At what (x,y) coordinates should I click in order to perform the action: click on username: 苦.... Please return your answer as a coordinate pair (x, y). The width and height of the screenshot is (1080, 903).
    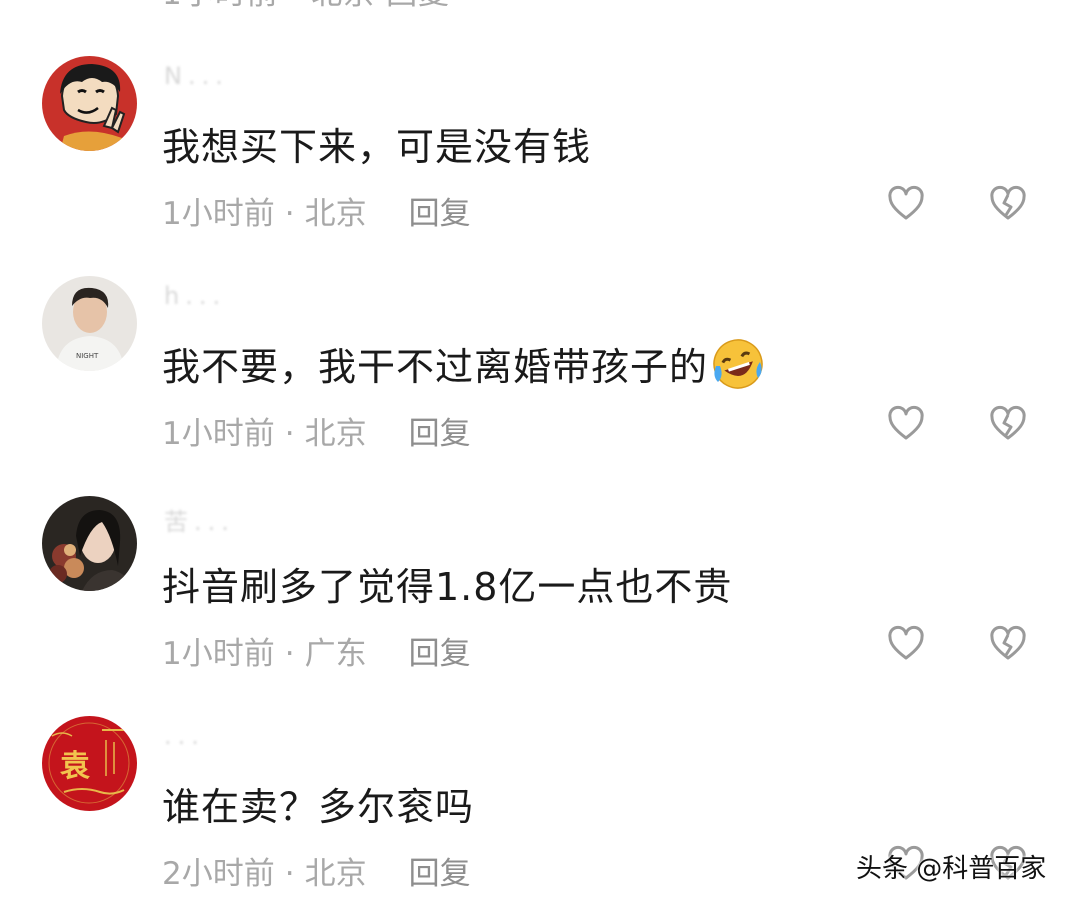
    Looking at the image, I should click on (199, 519).